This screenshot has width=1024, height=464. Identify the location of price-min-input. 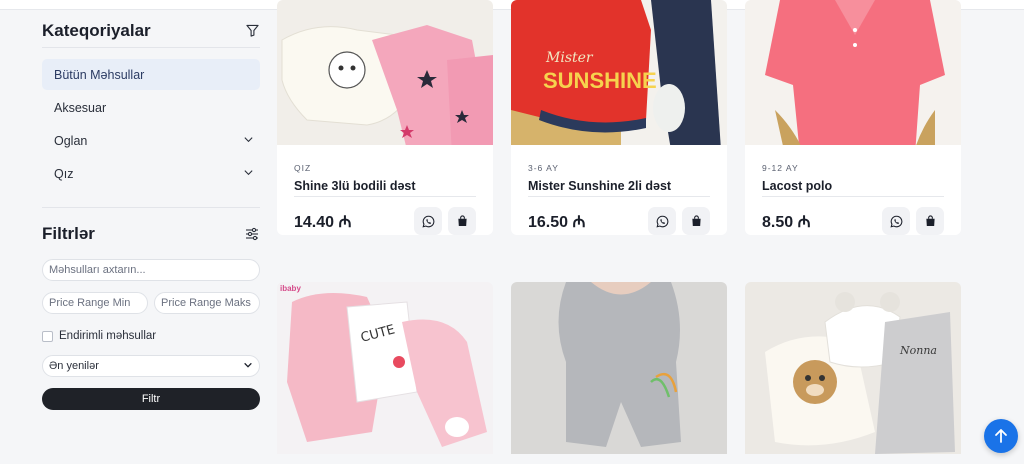
(95, 303).